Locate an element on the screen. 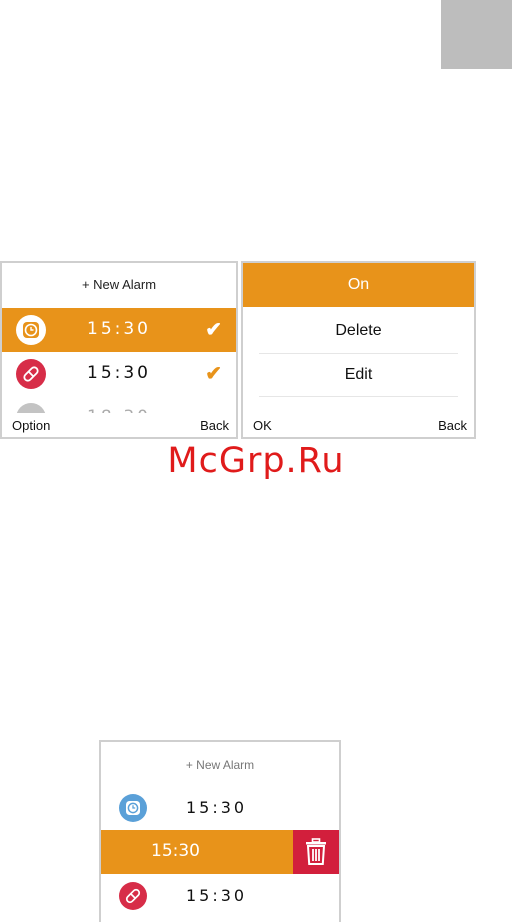 This screenshot has height=922, width=512. ok-softkey: OK is located at coordinates (262, 425).